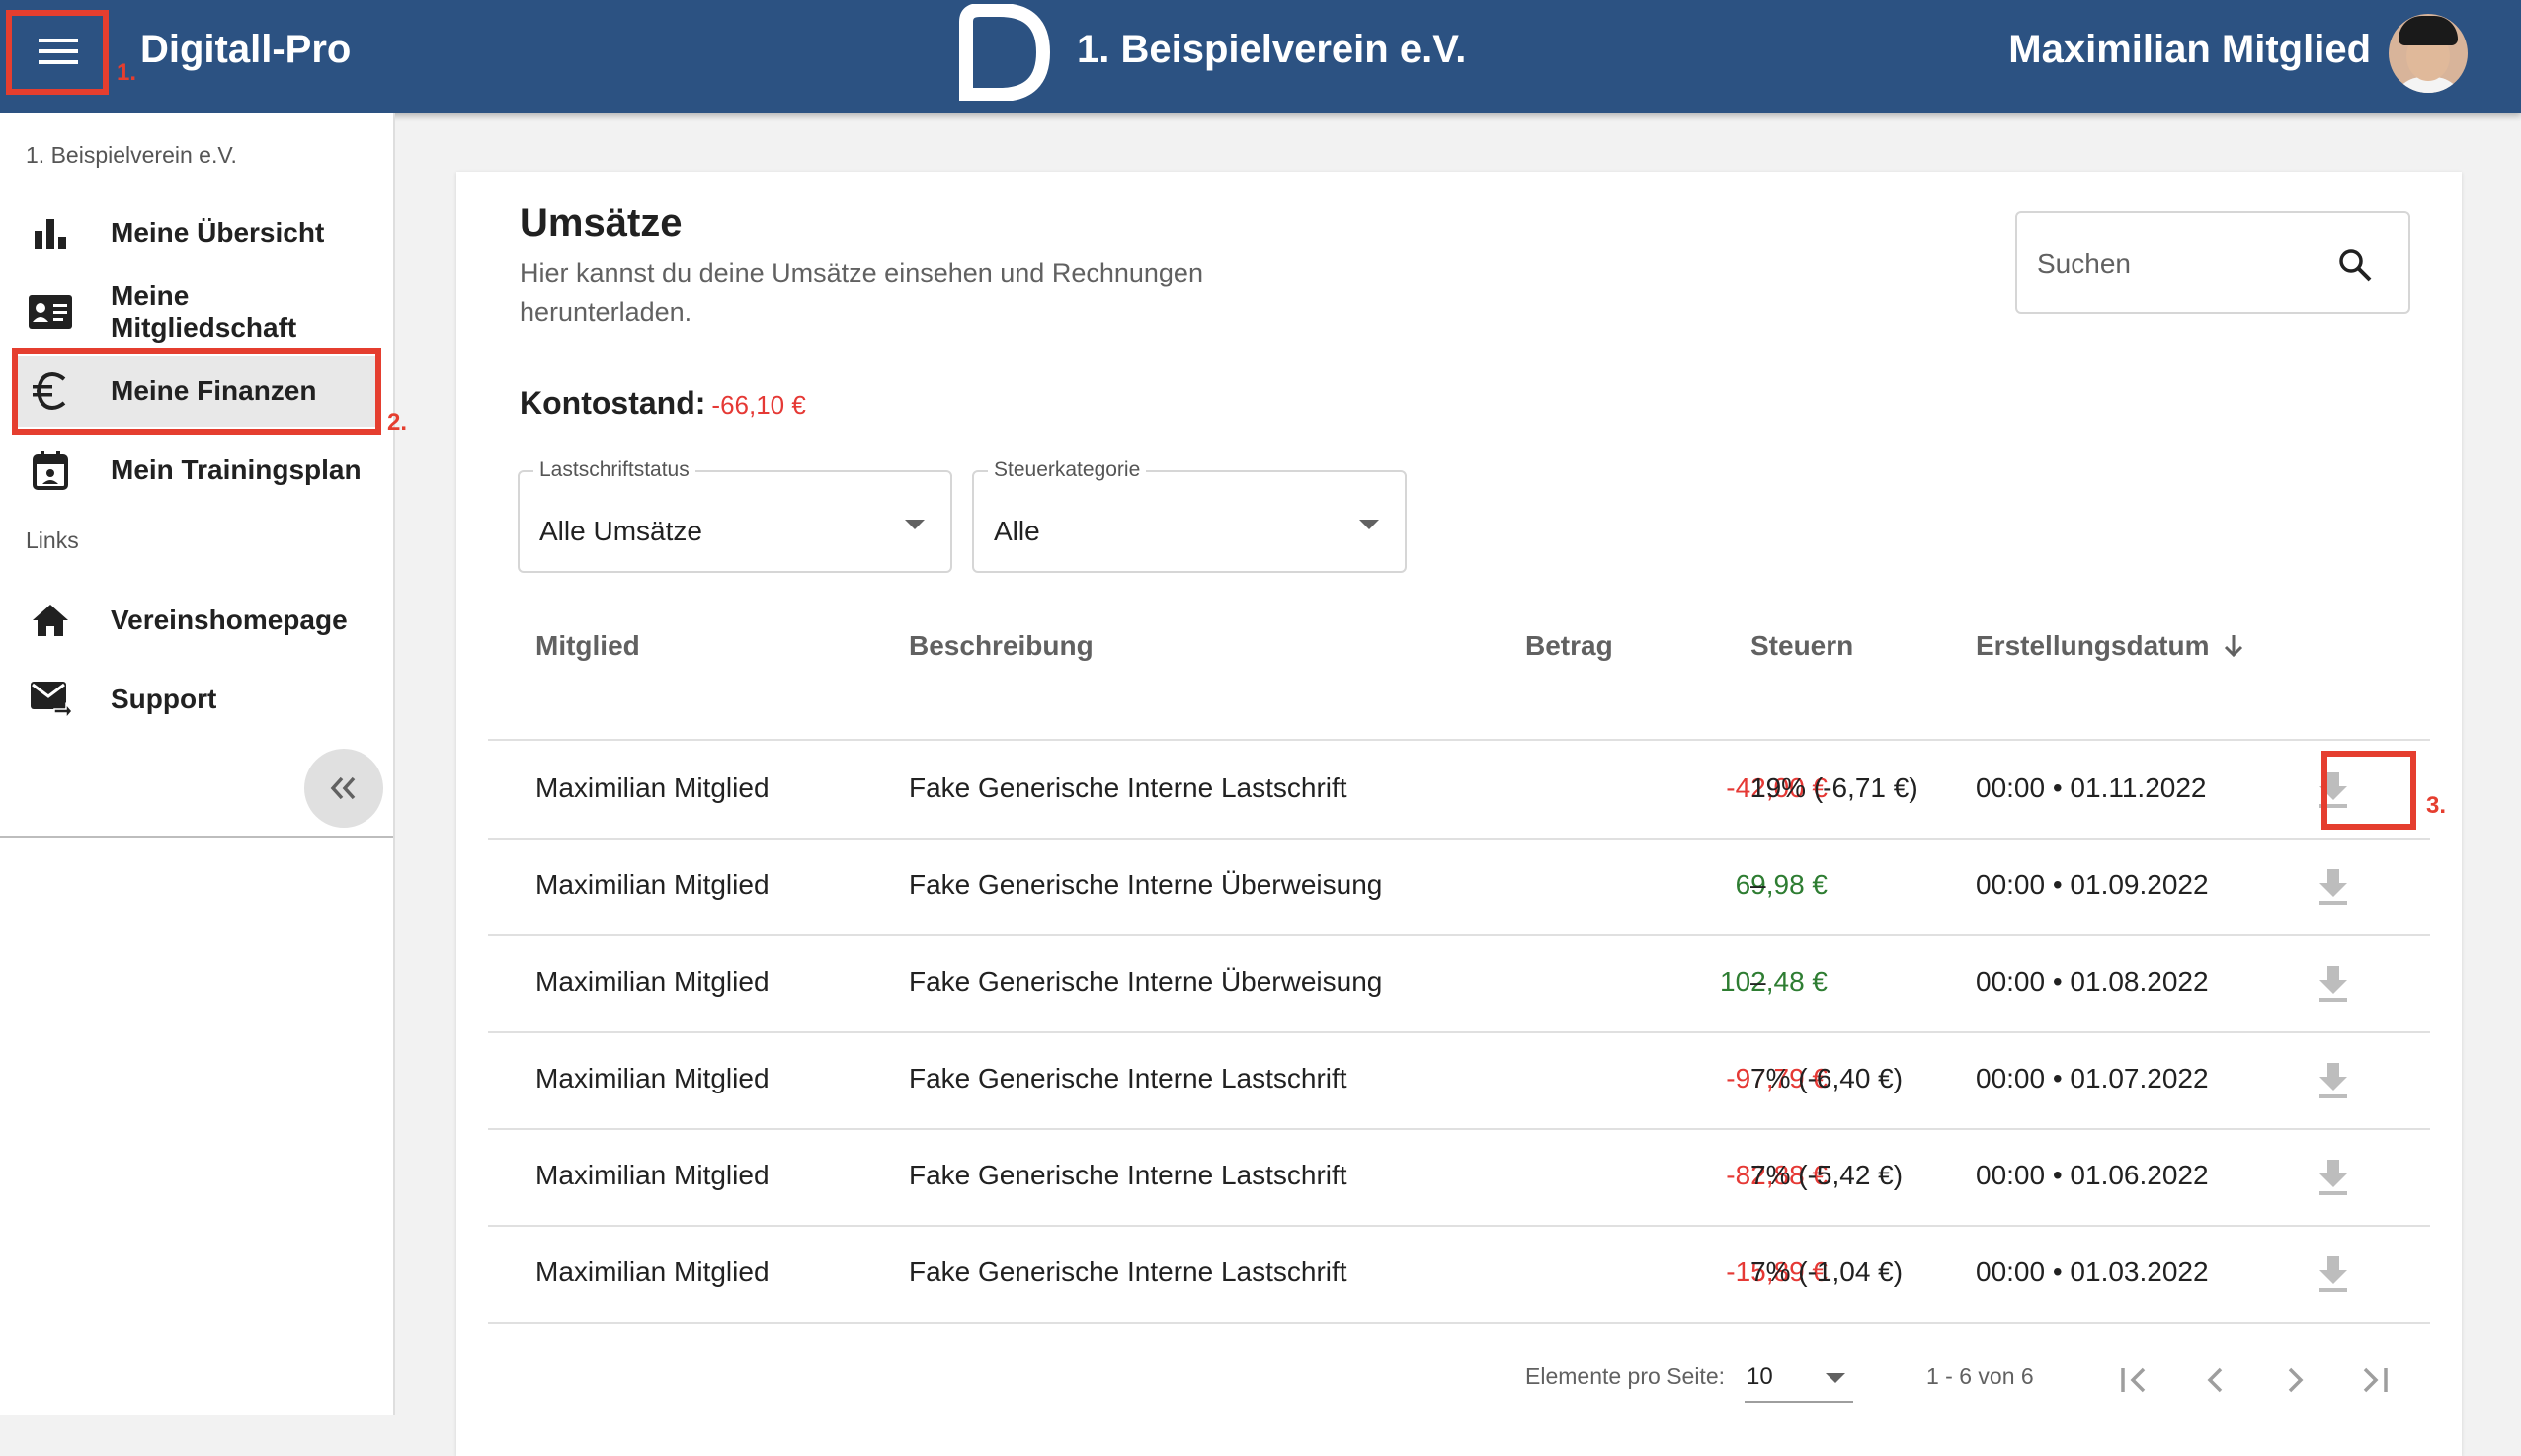 Image resolution: width=2521 pixels, height=1456 pixels. Describe the element at coordinates (2234, 646) in the screenshot. I see `arrow-down-icon` at that location.